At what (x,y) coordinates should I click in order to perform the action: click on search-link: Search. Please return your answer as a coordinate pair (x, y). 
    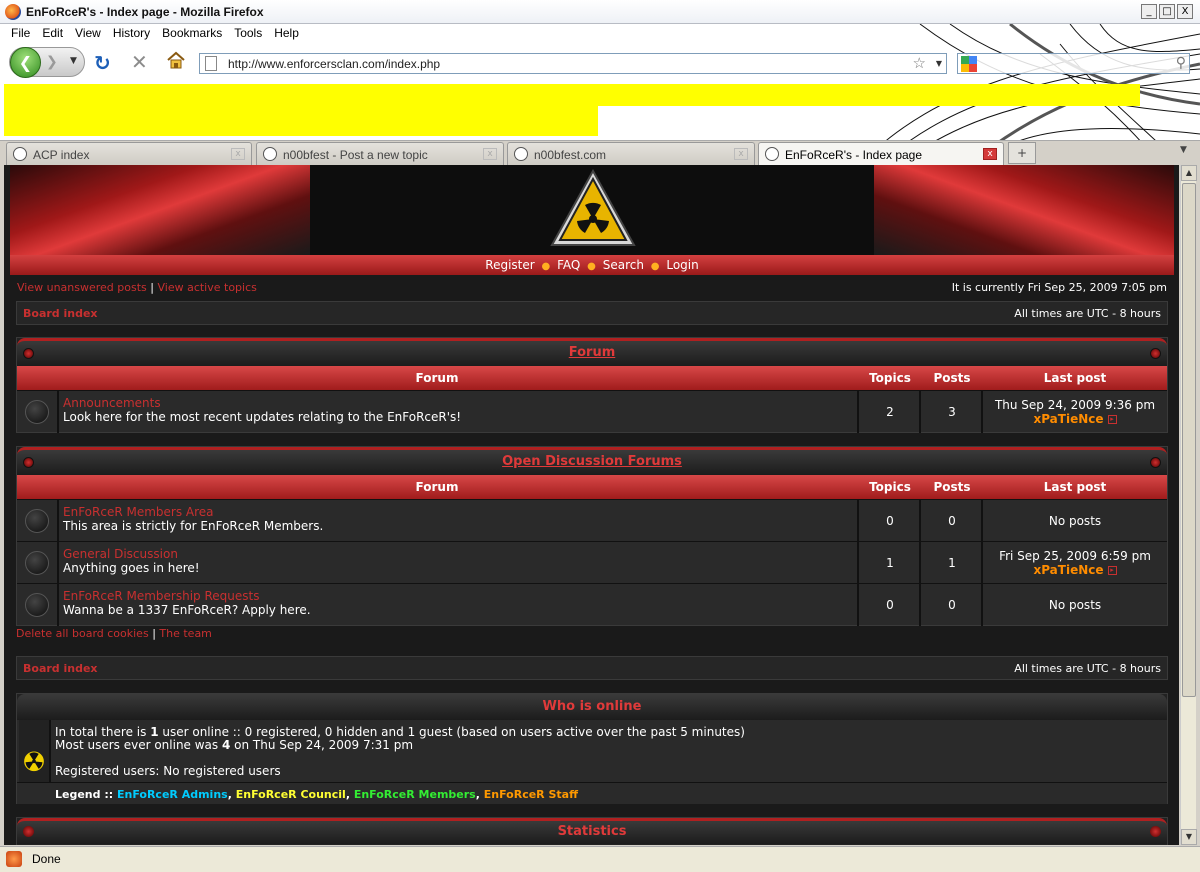
    Looking at the image, I should click on (623, 265).